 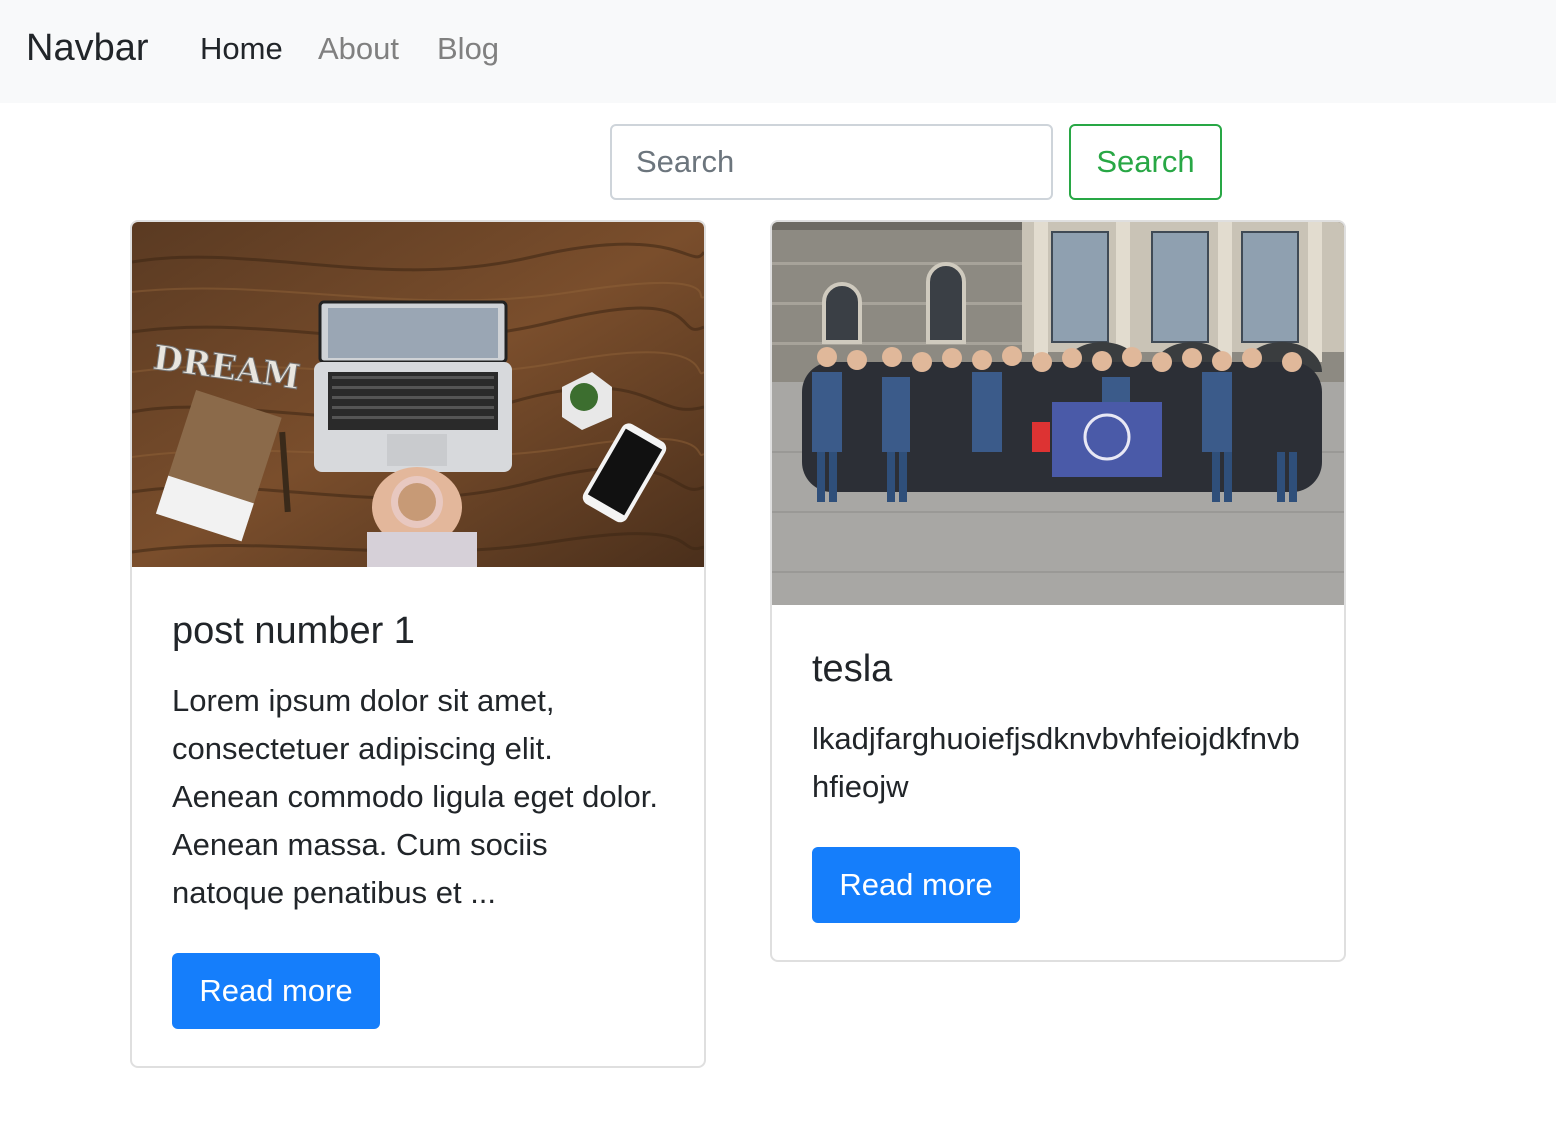 What do you see at coordinates (241, 49) in the screenshot?
I see `nav-link-home: Home` at bounding box center [241, 49].